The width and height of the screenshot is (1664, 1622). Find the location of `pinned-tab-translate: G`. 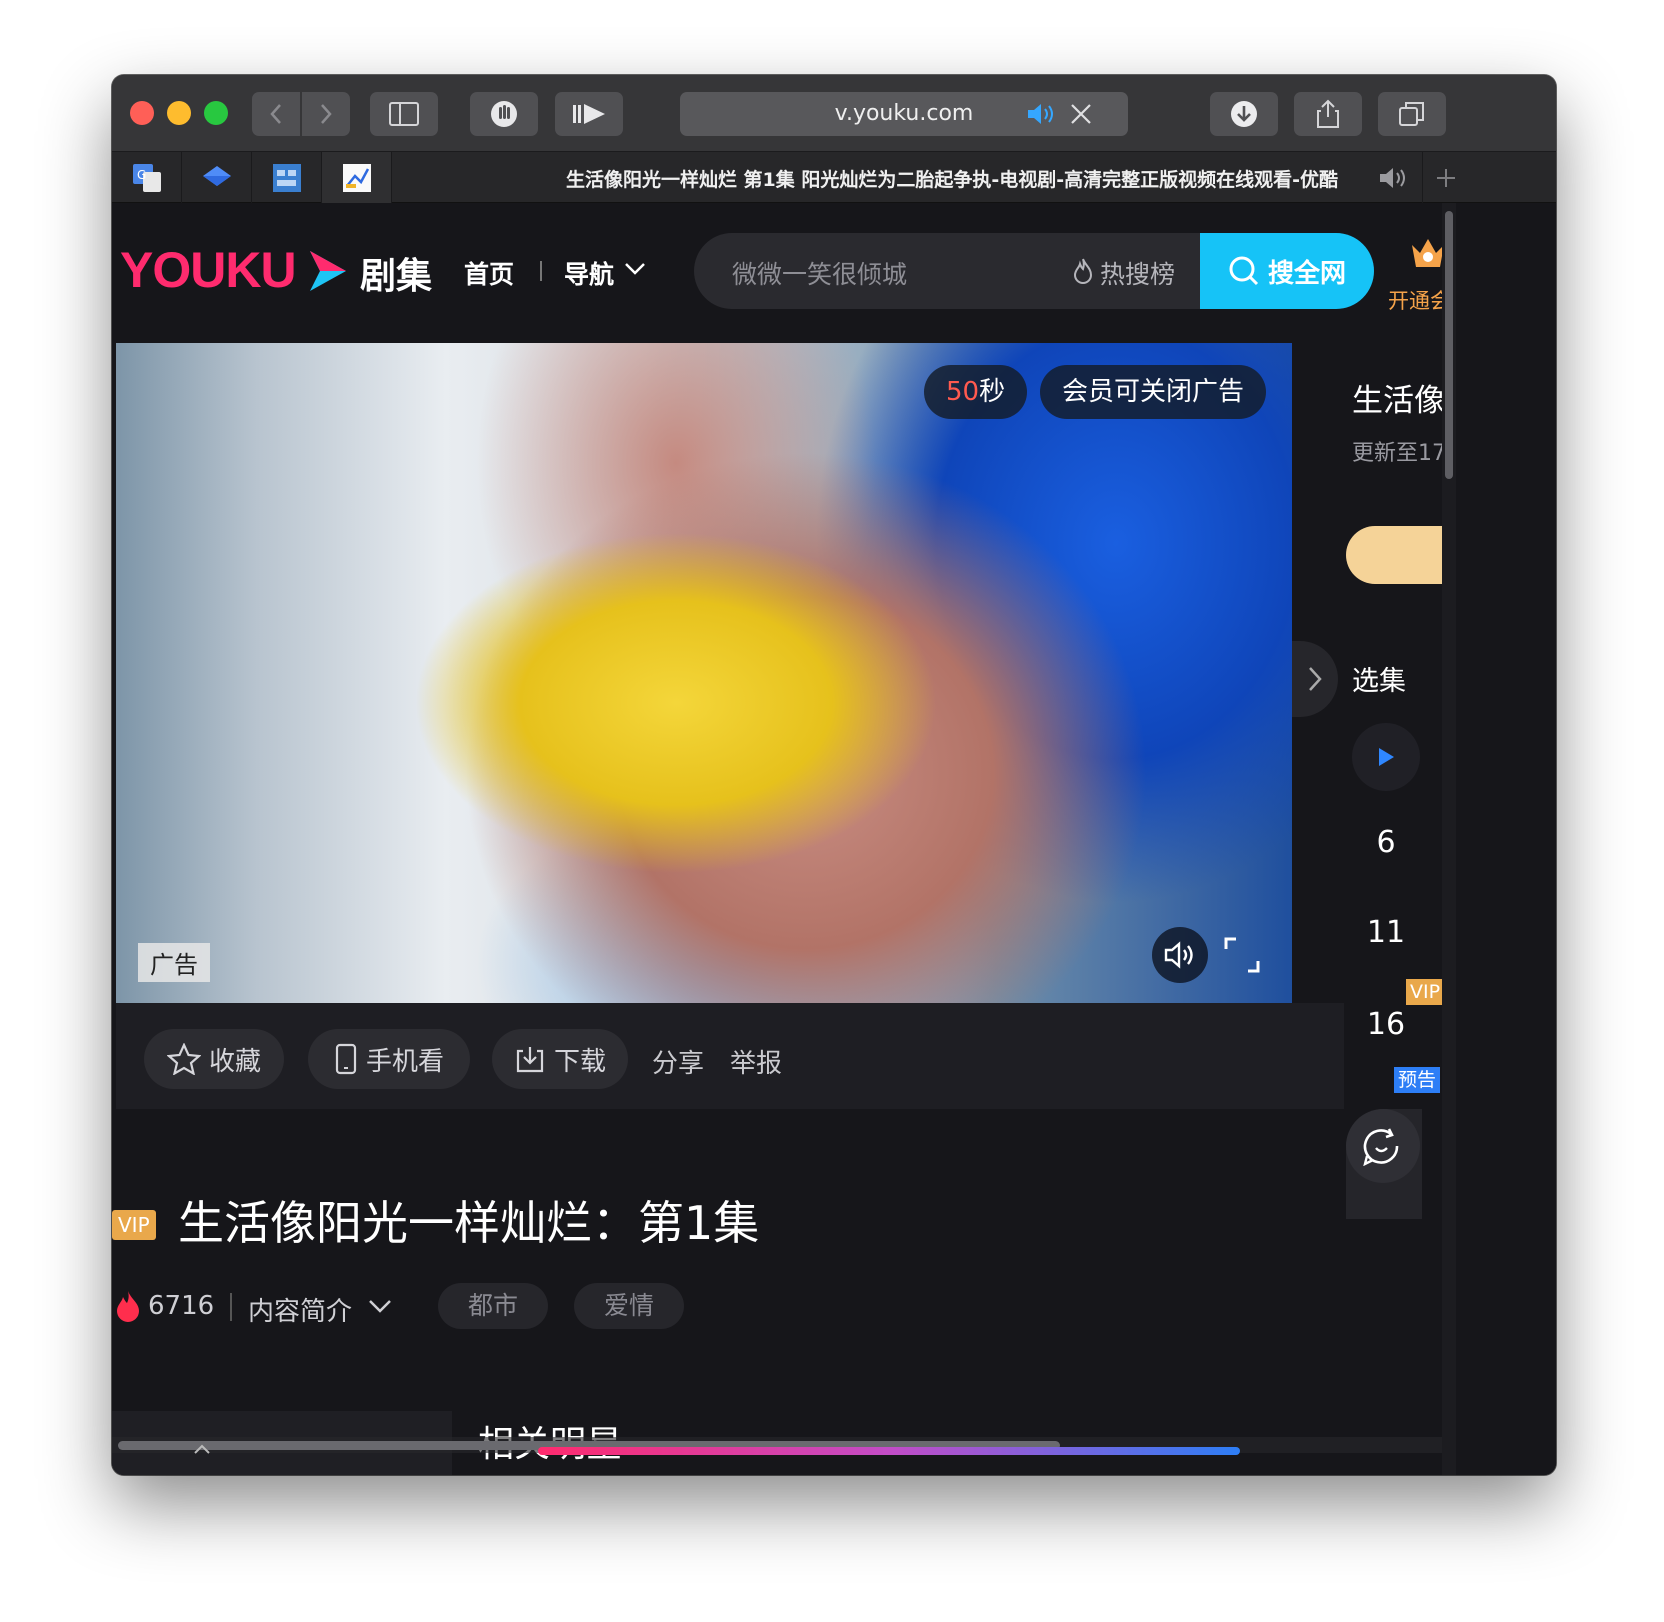

pinned-tab-translate: G is located at coordinates (147, 178).